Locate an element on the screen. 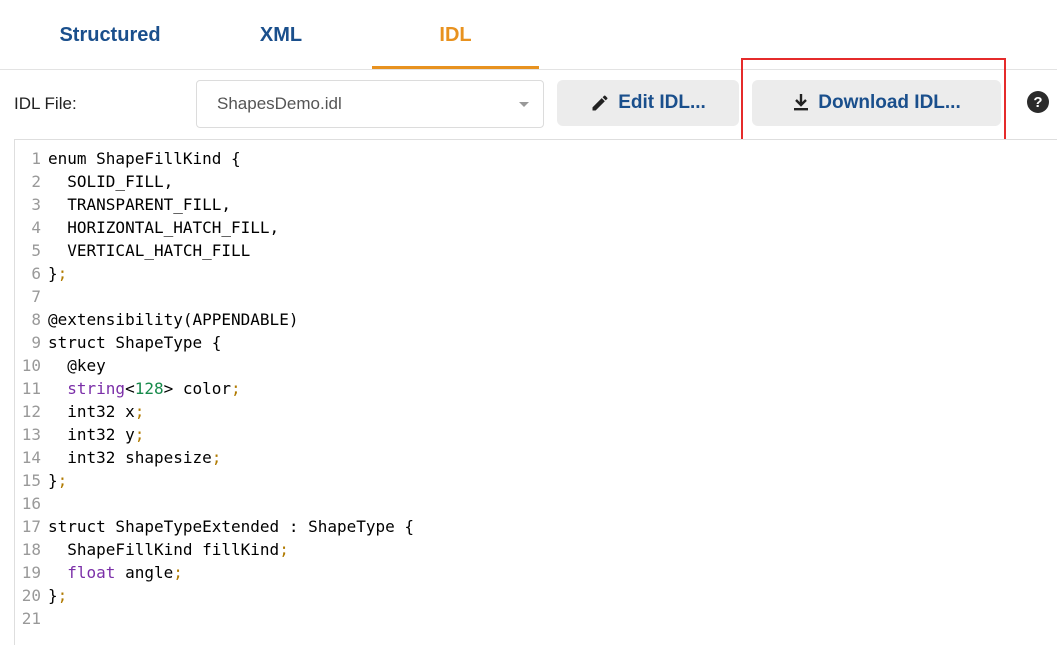 Image resolution: width=1057 pixels, height=645 pixels. line-number: 9 is located at coordinates (36, 342).